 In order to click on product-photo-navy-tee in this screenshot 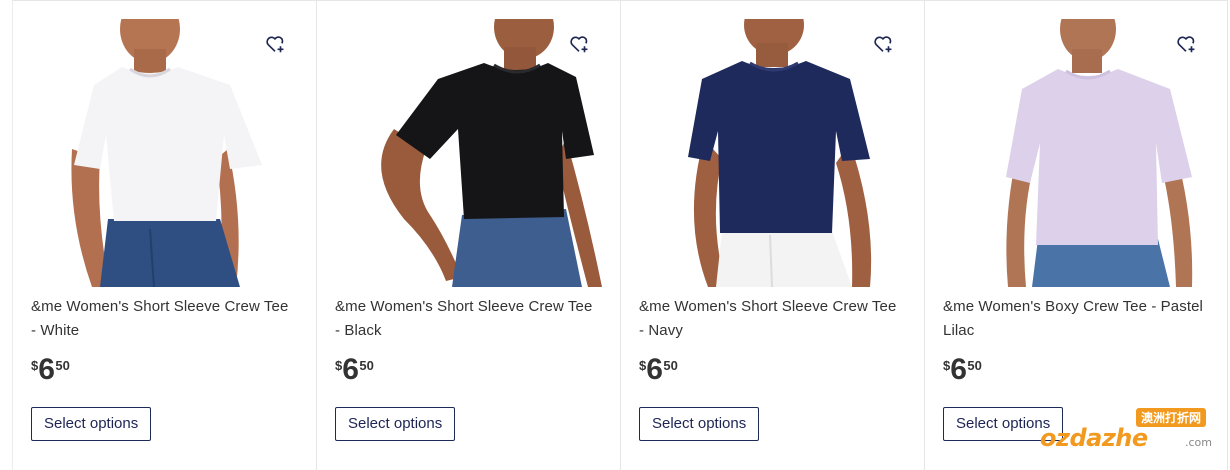, I will do `click(773, 153)`.